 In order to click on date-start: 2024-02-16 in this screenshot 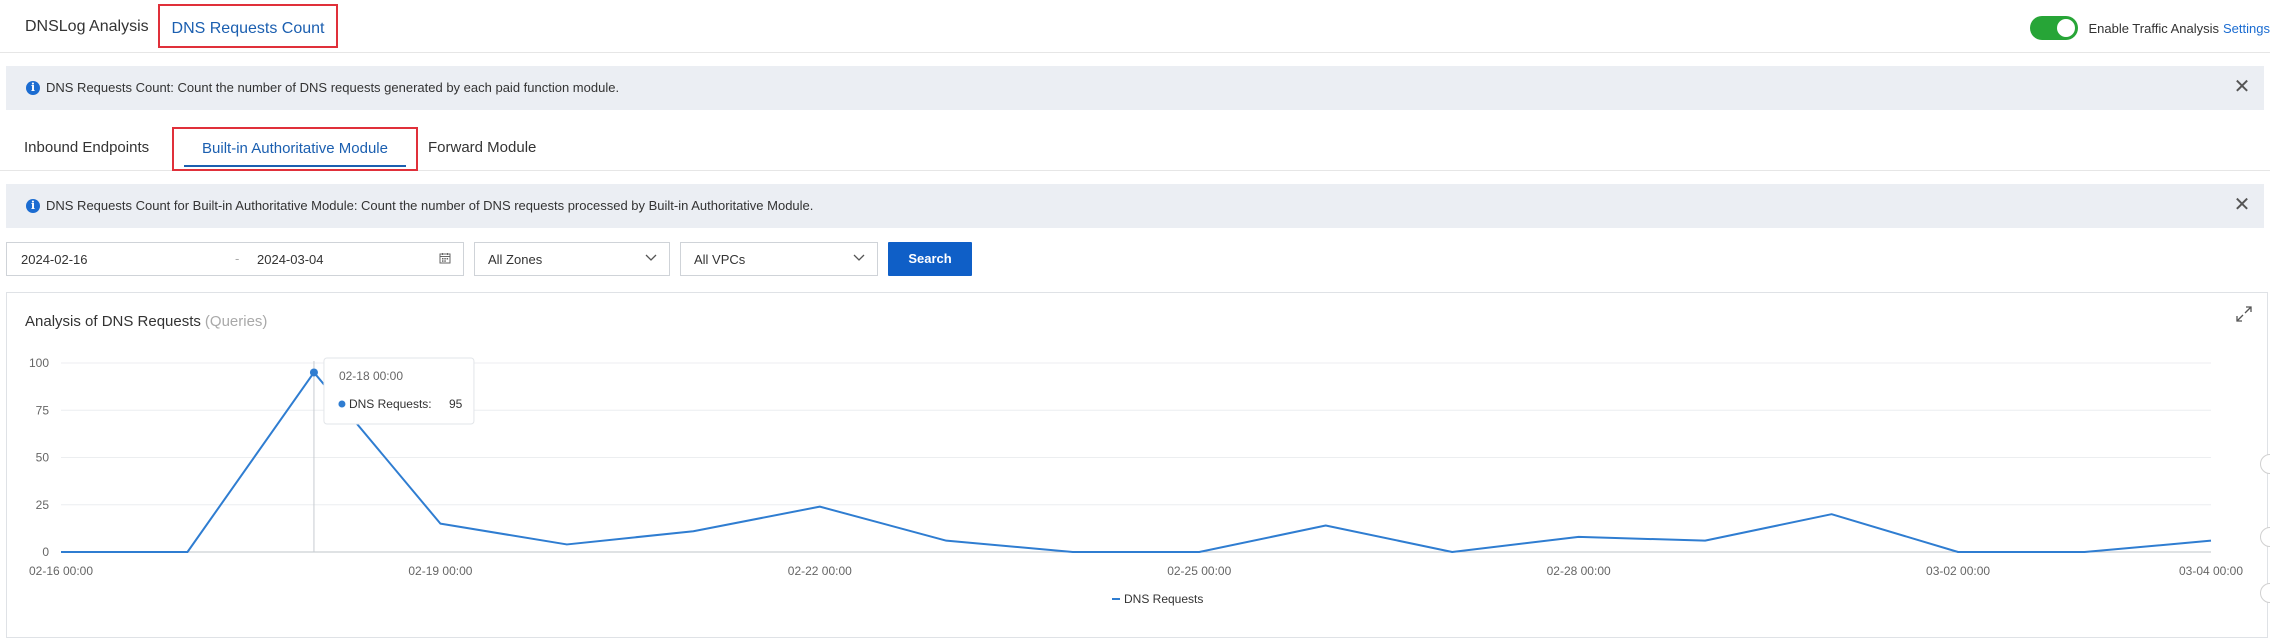, I will do `click(54, 259)`.